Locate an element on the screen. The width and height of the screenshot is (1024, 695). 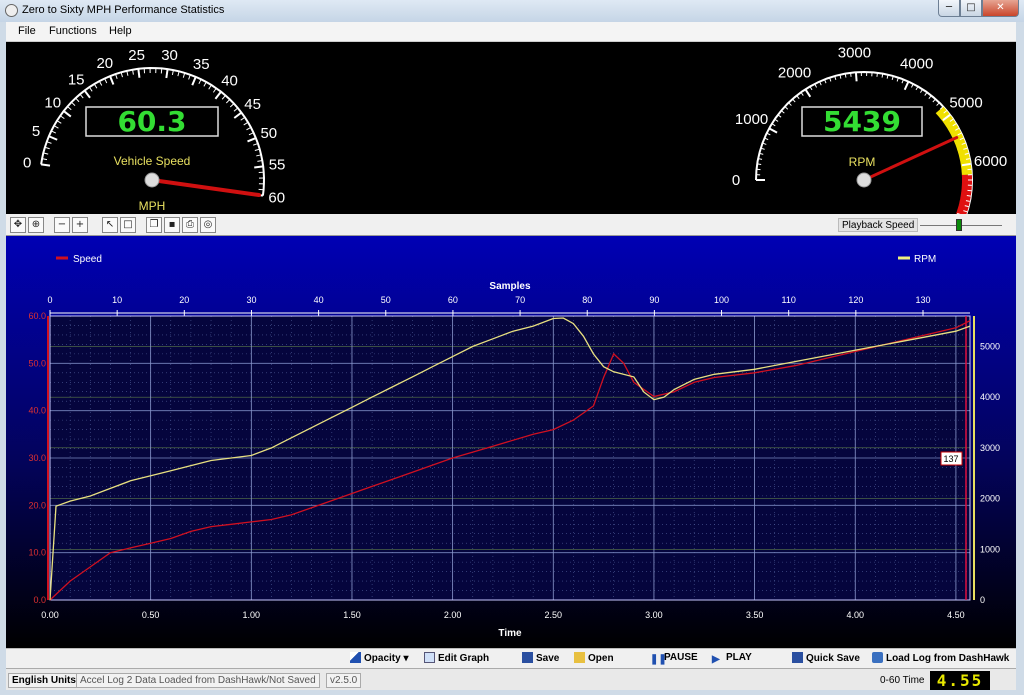
chart-toolbar: ✥ ⊕ − + ↖ □ ❐ ▪ ⎙ ◎ Playback Speed is located at coordinates (511, 225).